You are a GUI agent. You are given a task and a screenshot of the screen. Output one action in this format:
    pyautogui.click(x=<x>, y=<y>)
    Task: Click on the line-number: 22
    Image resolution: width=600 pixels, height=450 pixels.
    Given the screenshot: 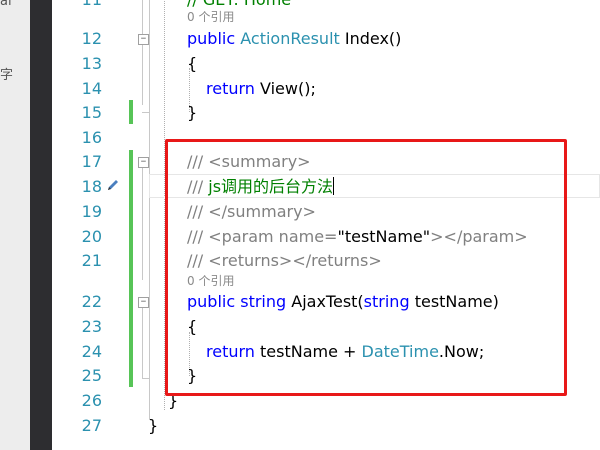 What is the action you would take?
    pyautogui.click(x=91, y=301)
    